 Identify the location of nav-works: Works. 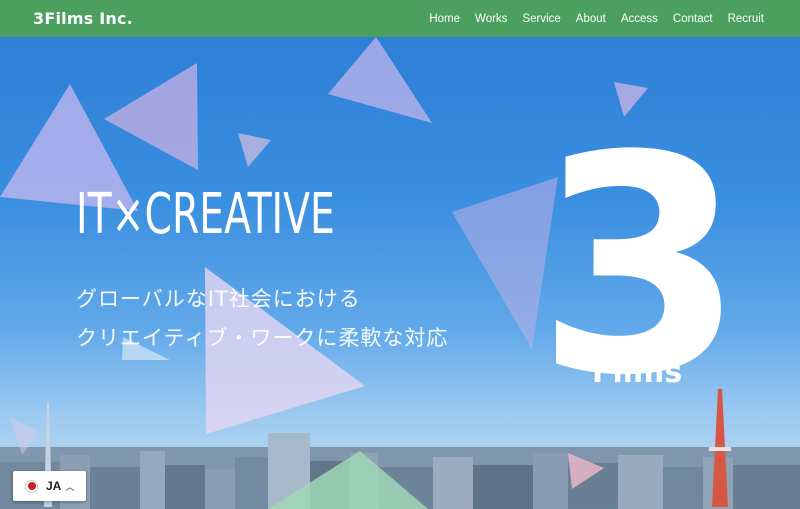
(491, 19).